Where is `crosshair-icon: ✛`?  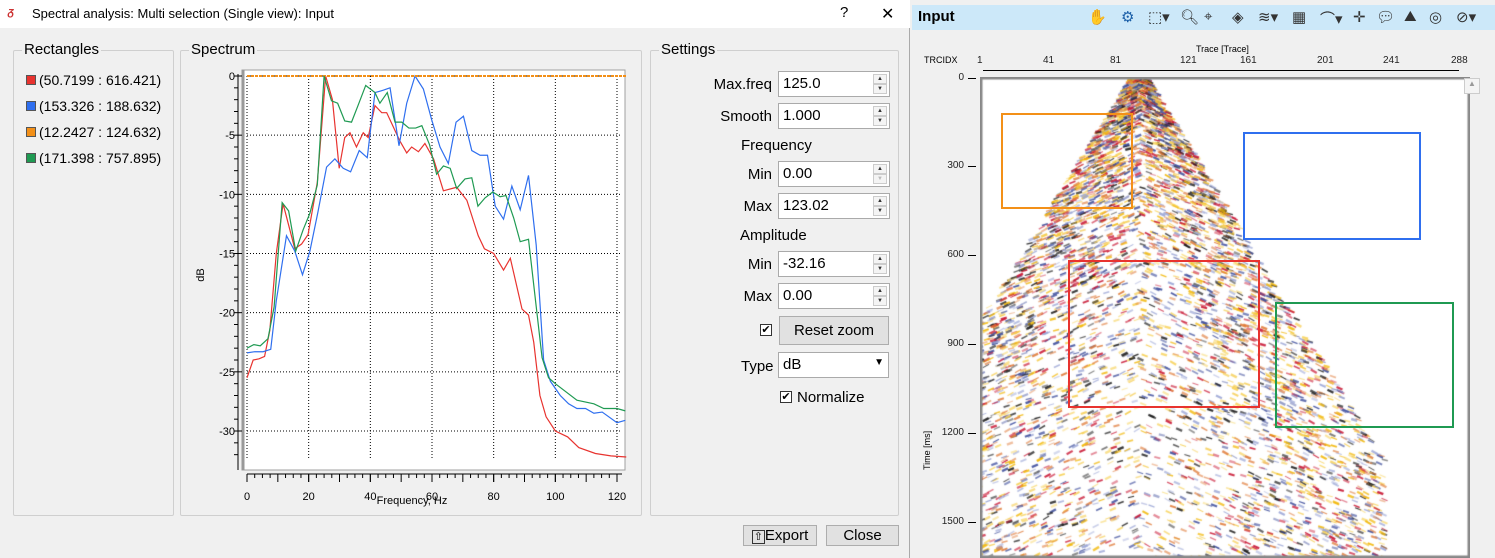 crosshair-icon: ✛ is located at coordinates (1359, 17).